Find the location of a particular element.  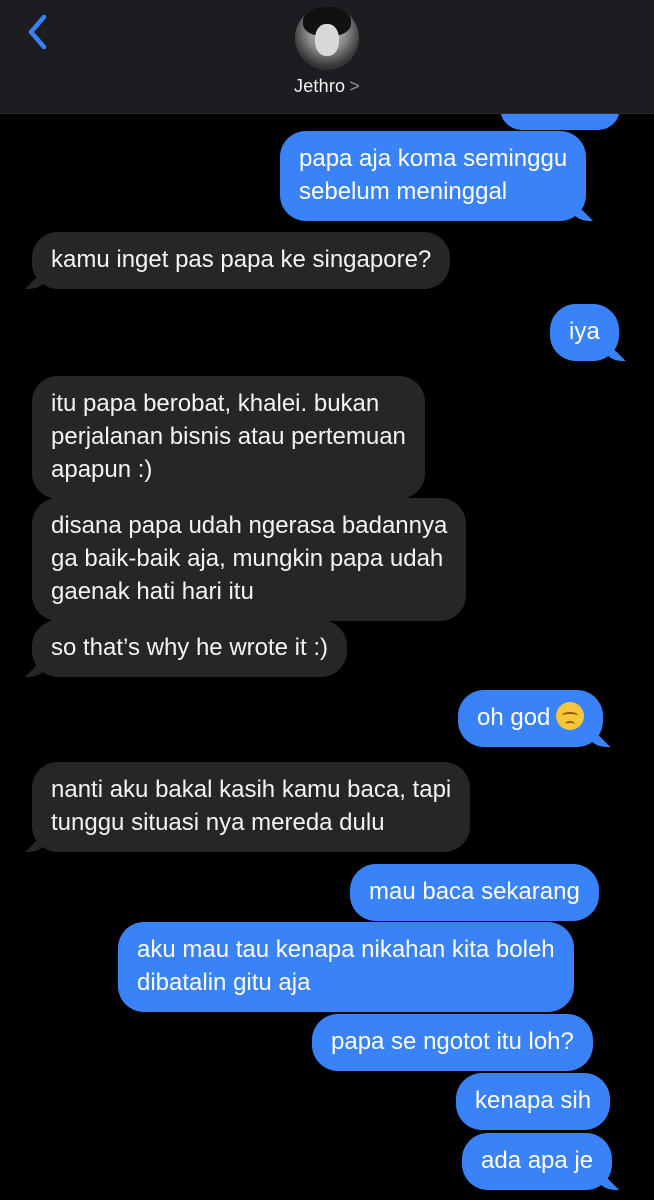

message-line: so that’s why he wrote it :) is located at coordinates (190, 647).